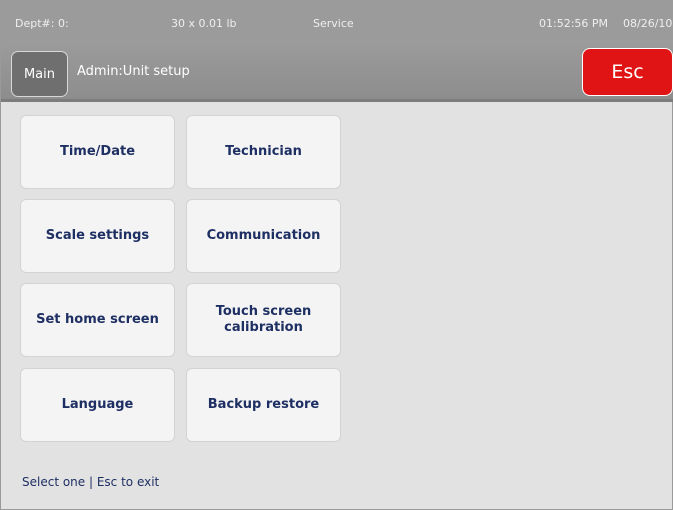 Image resolution: width=673 pixels, height=510 pixels. Describe the element at coordinates (333, 23) in the screenshot. I see `mode-label: Service` at that location.